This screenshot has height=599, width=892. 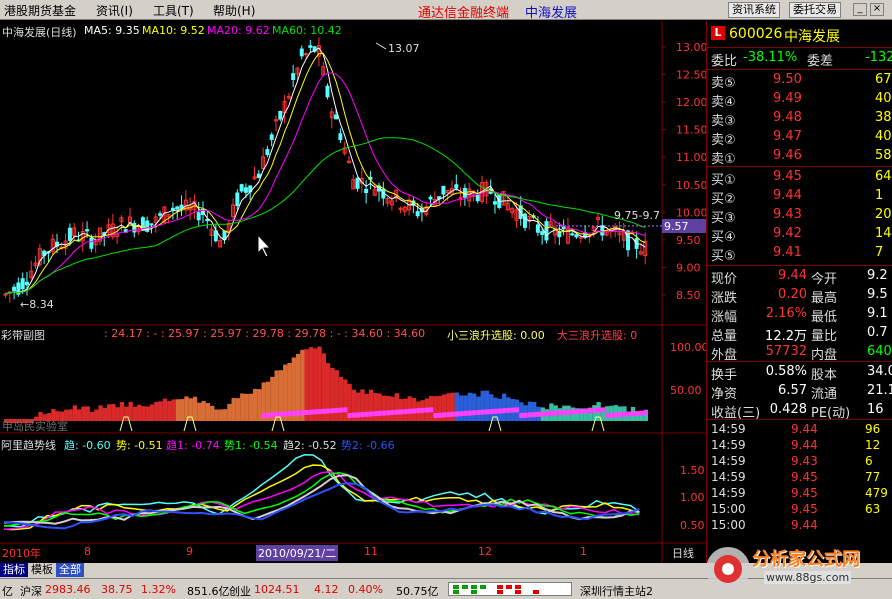 I want to click on sell-label: 卖③, so click(x=723, y=121).